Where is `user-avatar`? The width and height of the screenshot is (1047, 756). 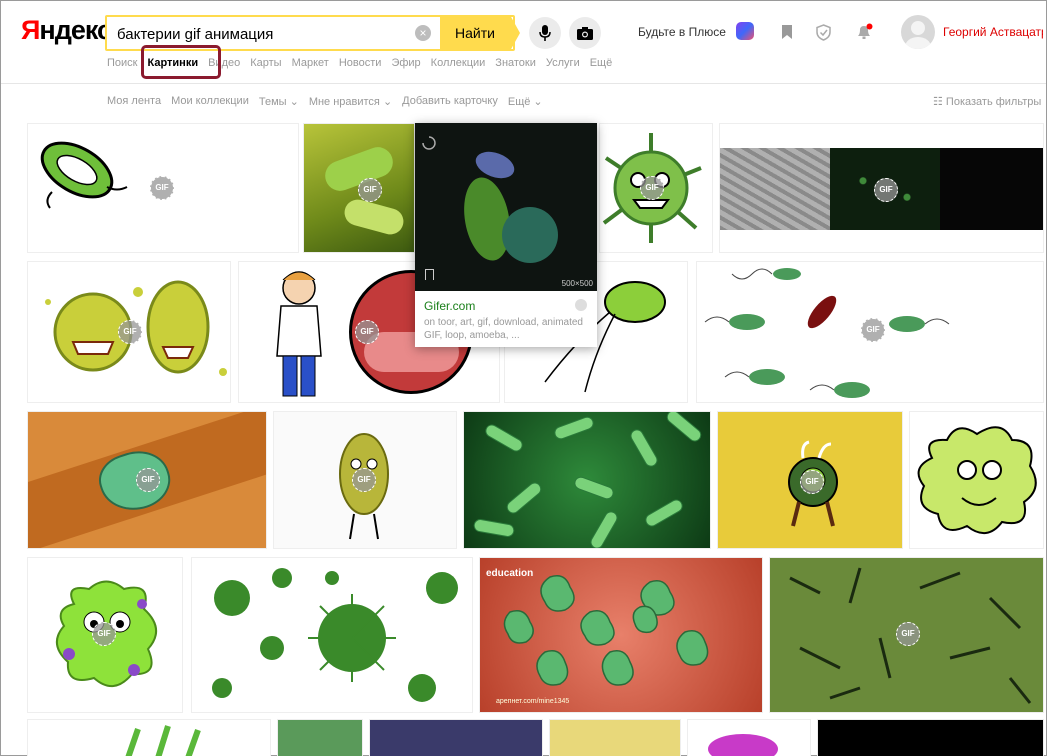
user-avatar is located at coordinates (918, 32).